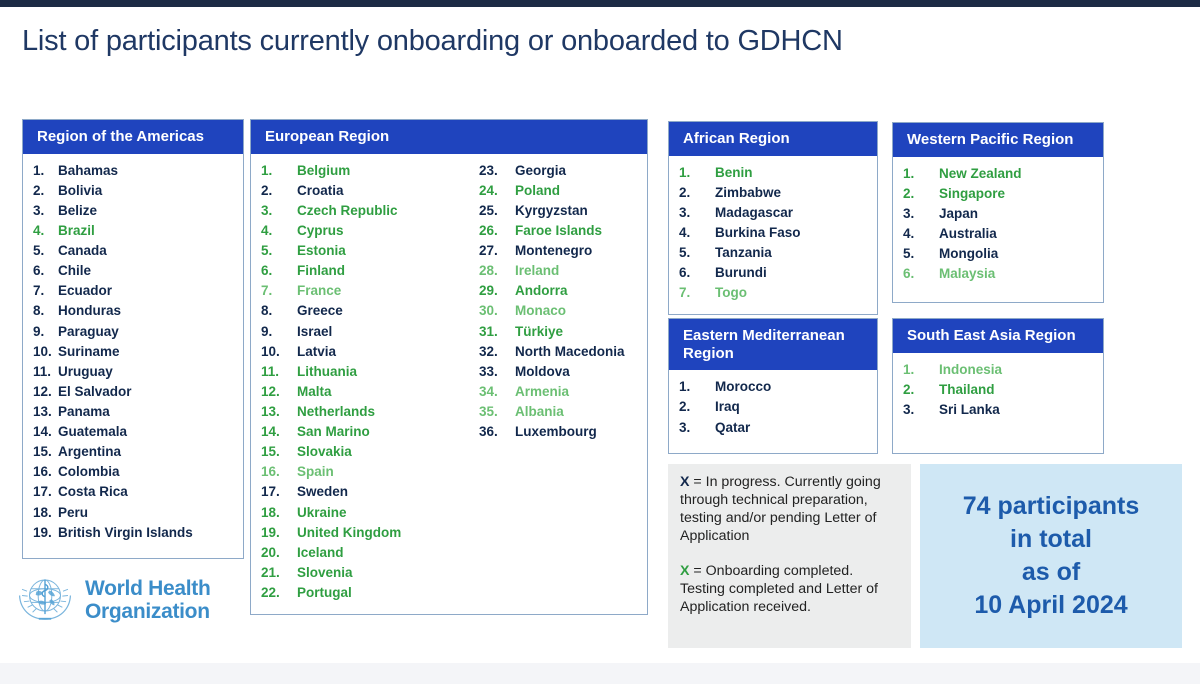  What do you see at coordinates (370, 171) in the screenshot?
I see `list-item: 1. Belgium` at bounding box center [370, 171].